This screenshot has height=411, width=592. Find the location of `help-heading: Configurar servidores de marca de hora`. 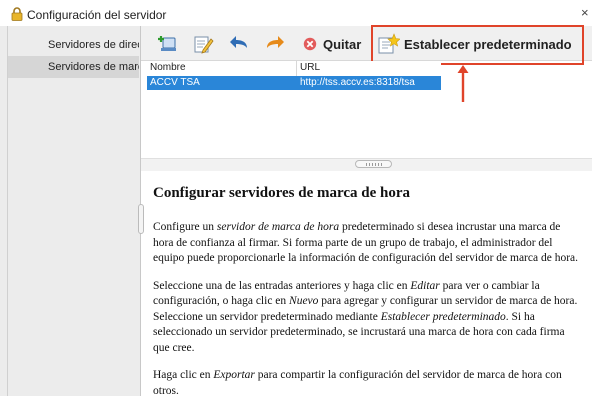

help-heading: Configurar servidores de marca de hora is located at coordinates (282, 193).